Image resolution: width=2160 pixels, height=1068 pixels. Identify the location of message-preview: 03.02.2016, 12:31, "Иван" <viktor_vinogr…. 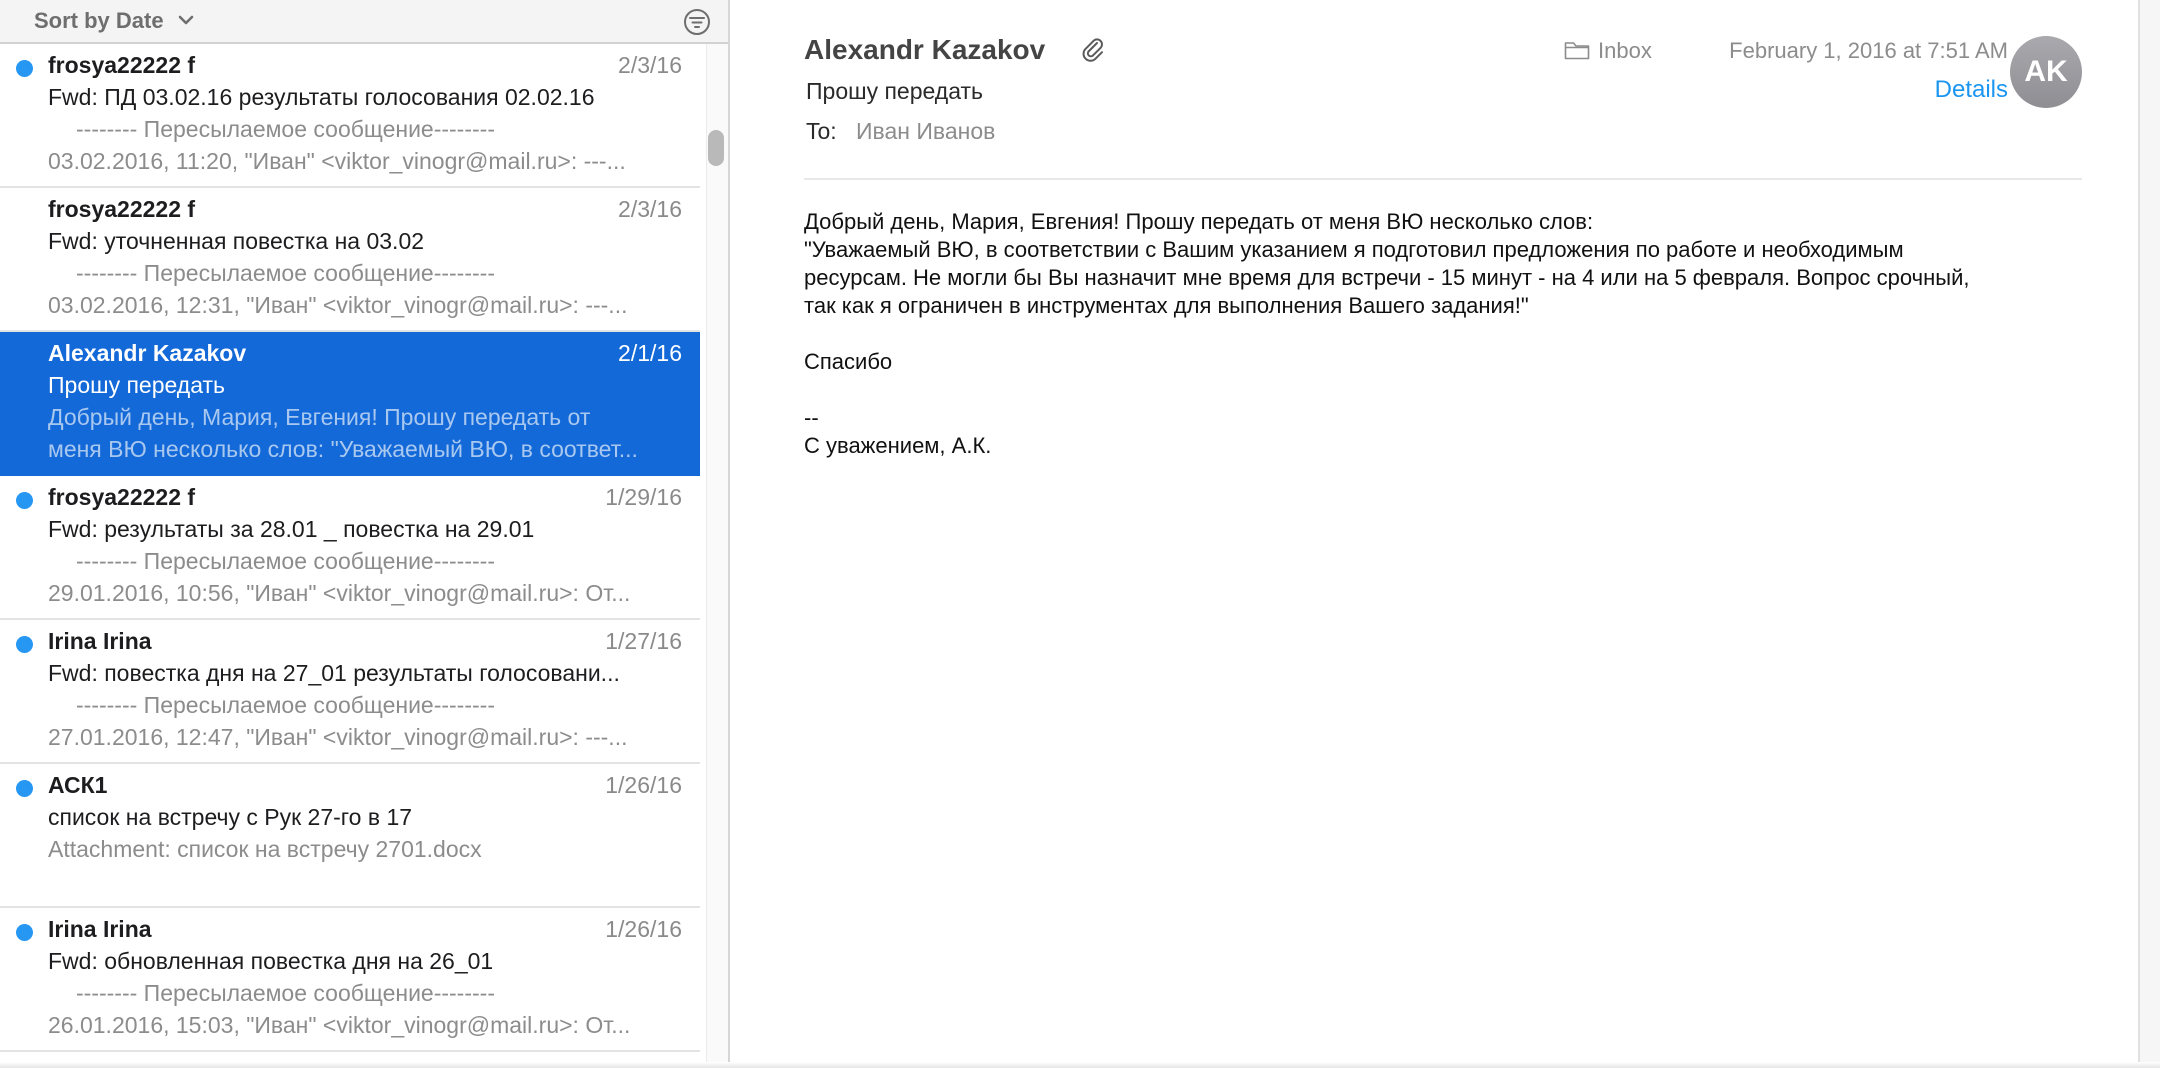
(338, 305).